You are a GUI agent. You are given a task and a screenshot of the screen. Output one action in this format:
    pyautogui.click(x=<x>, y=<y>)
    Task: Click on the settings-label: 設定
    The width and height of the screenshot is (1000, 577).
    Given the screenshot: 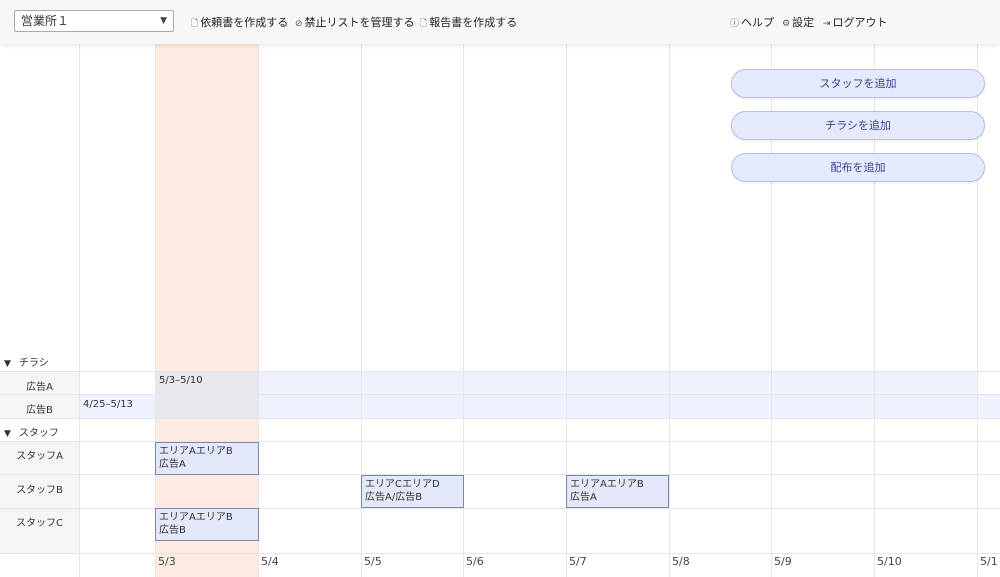 What is the action you would take?
    pyautogui.click(x=803, y=22)
    